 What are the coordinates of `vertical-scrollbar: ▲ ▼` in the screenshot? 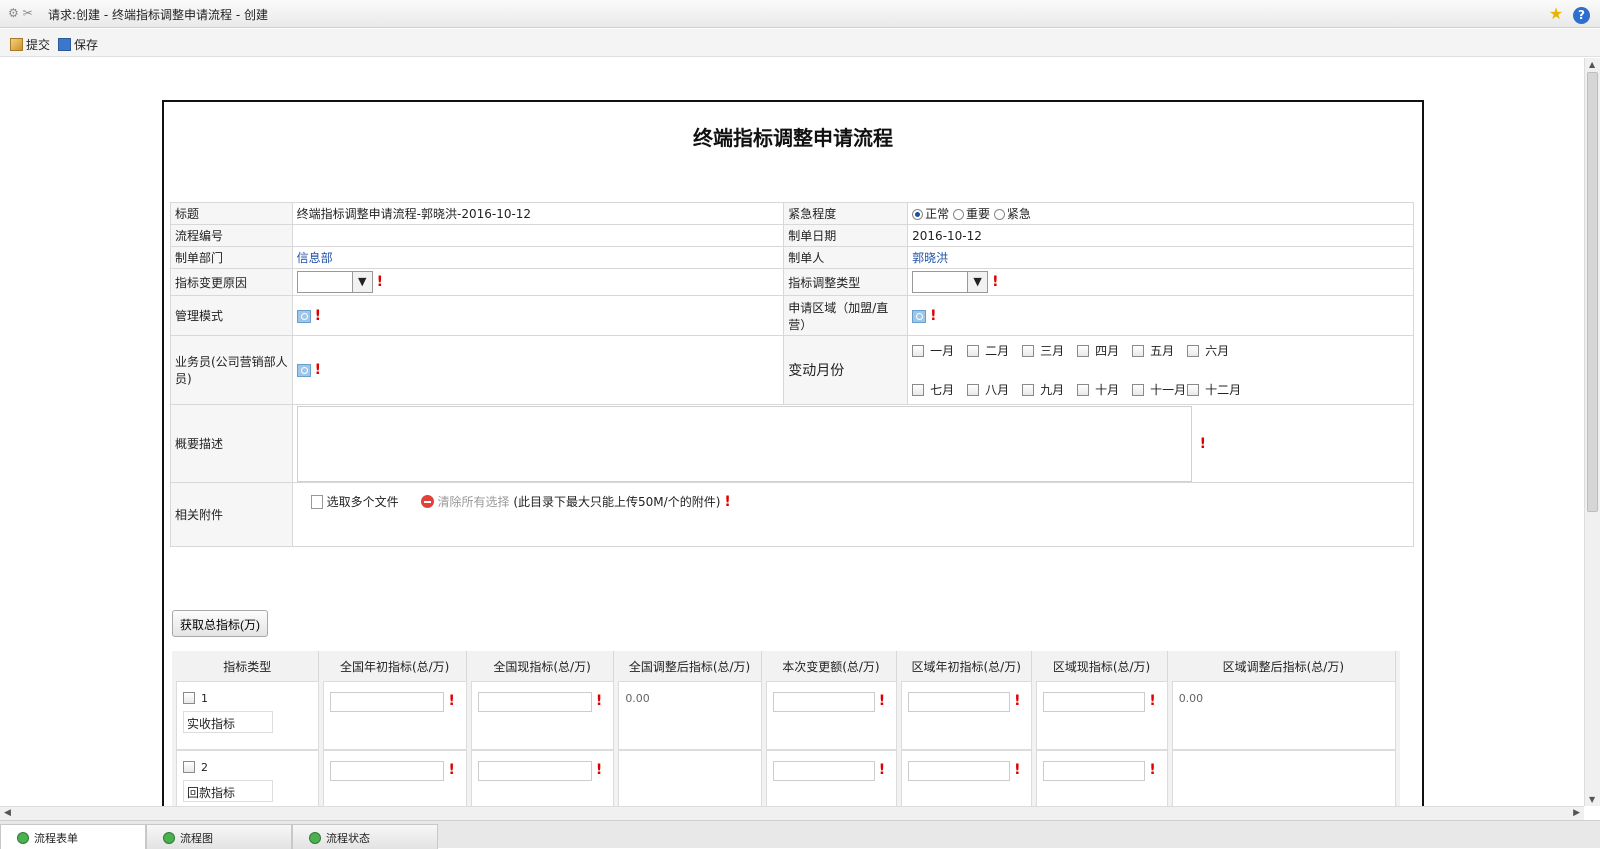 It's located at (1592, 432).